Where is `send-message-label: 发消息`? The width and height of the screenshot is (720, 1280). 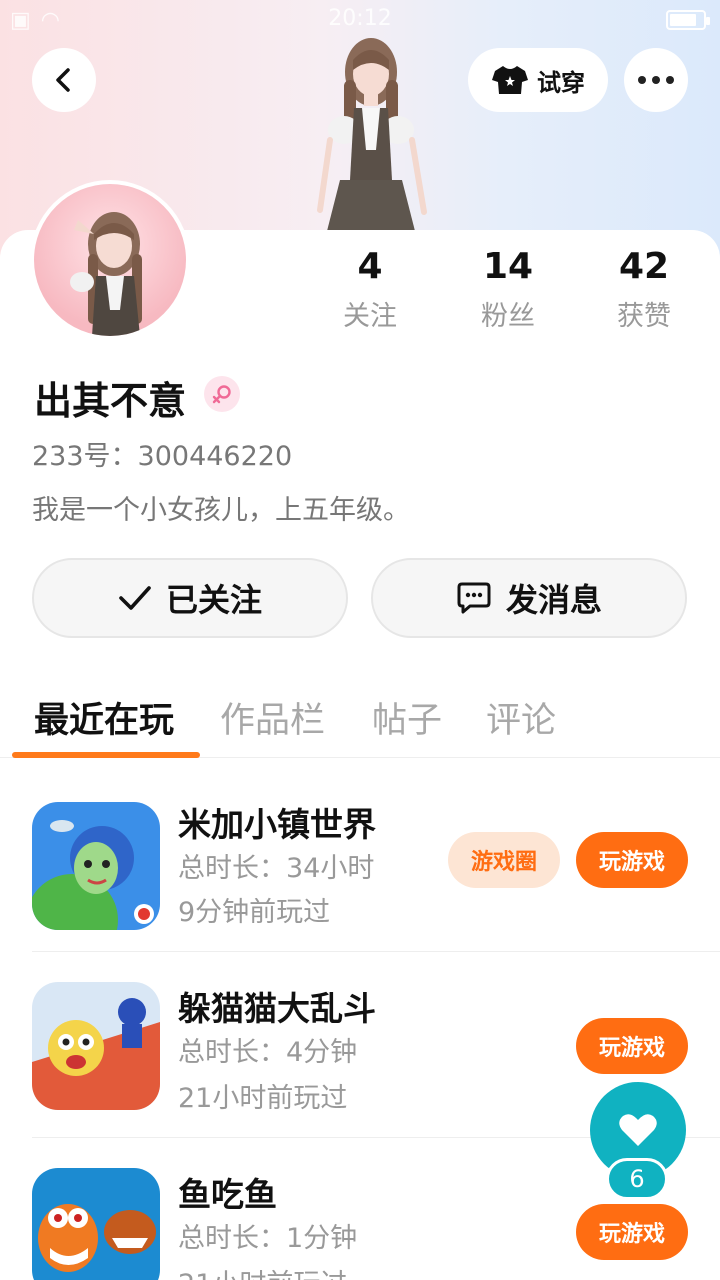 send-message-label: 发消息 is located at coordinates (553, 600).